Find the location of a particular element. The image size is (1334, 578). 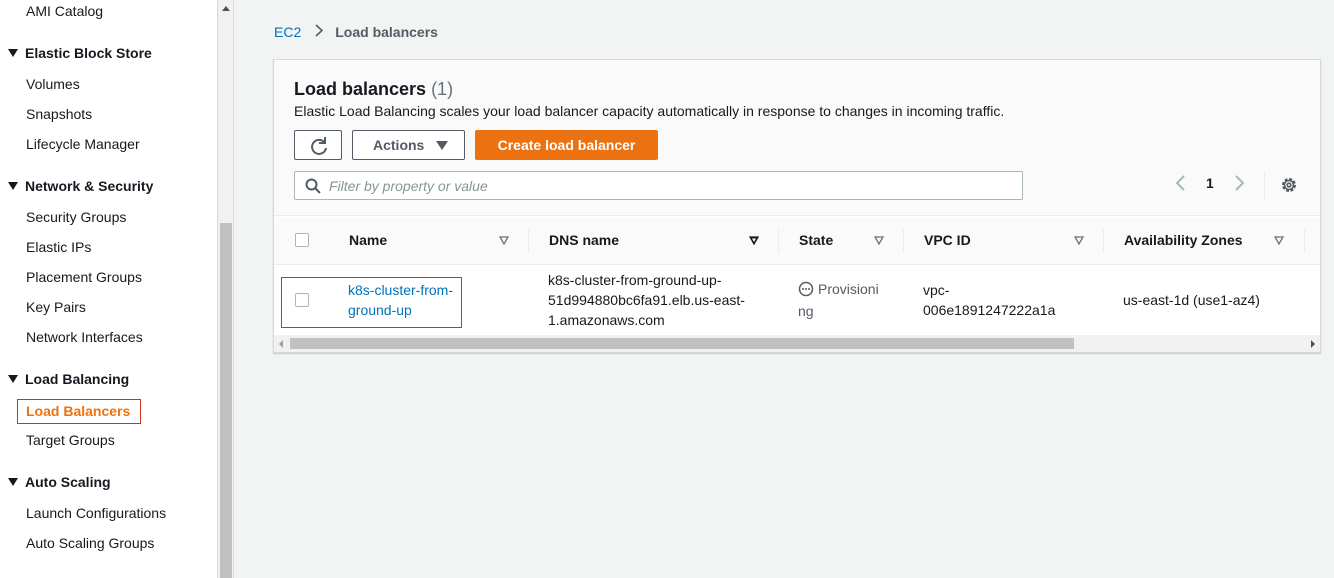

sidebar-item-network-interfaces: Network Interfaces is located at coordinates (84, 337).